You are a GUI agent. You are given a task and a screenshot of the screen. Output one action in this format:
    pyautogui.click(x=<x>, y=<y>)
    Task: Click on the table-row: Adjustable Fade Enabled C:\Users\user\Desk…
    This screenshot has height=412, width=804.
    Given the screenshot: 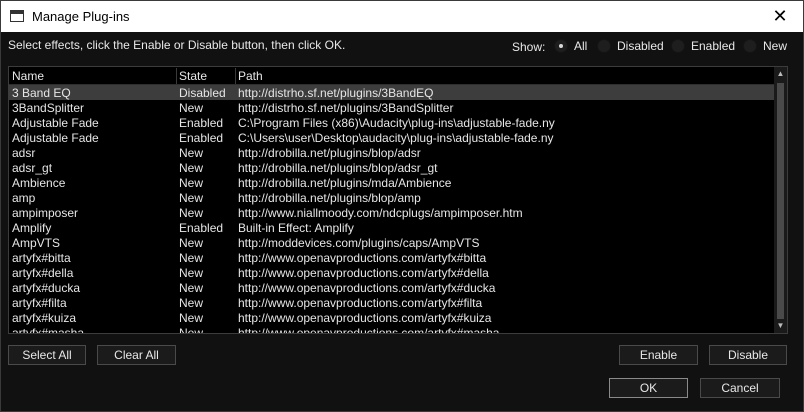 What is the action you would take?
    pyautogui.click(x=391, y=137)
    